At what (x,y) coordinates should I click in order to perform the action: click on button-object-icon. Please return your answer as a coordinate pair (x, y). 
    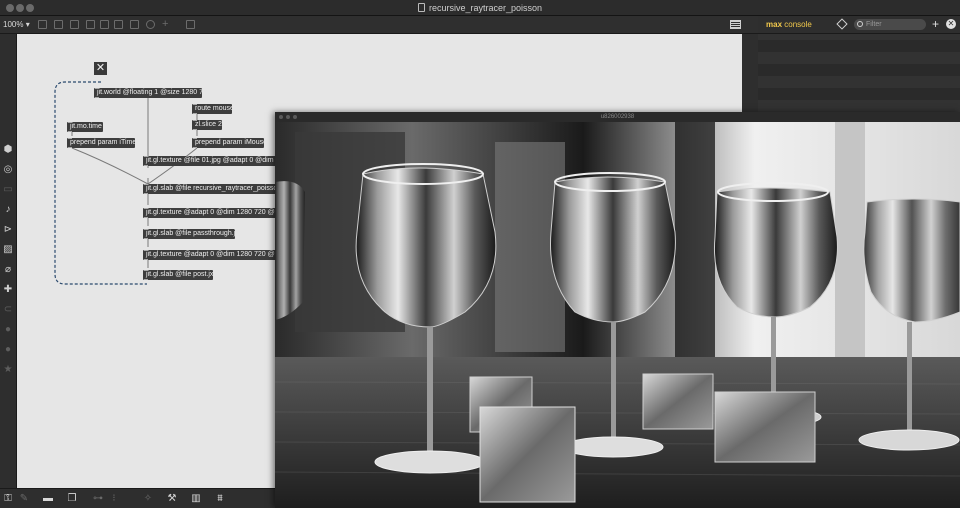
    Looking at the image, I should click on (90, 24).